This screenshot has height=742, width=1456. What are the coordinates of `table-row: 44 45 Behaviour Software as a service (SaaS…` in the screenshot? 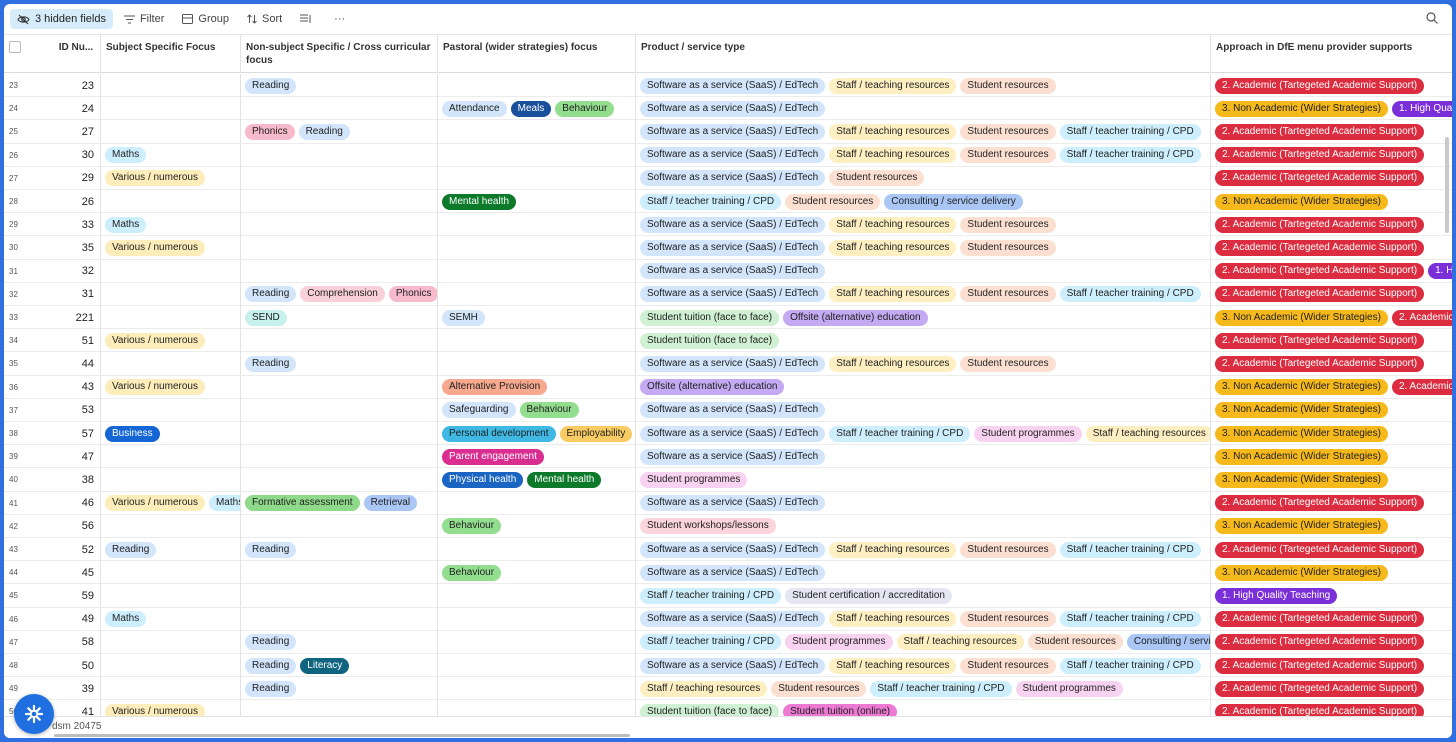 It's located at (728, 573).